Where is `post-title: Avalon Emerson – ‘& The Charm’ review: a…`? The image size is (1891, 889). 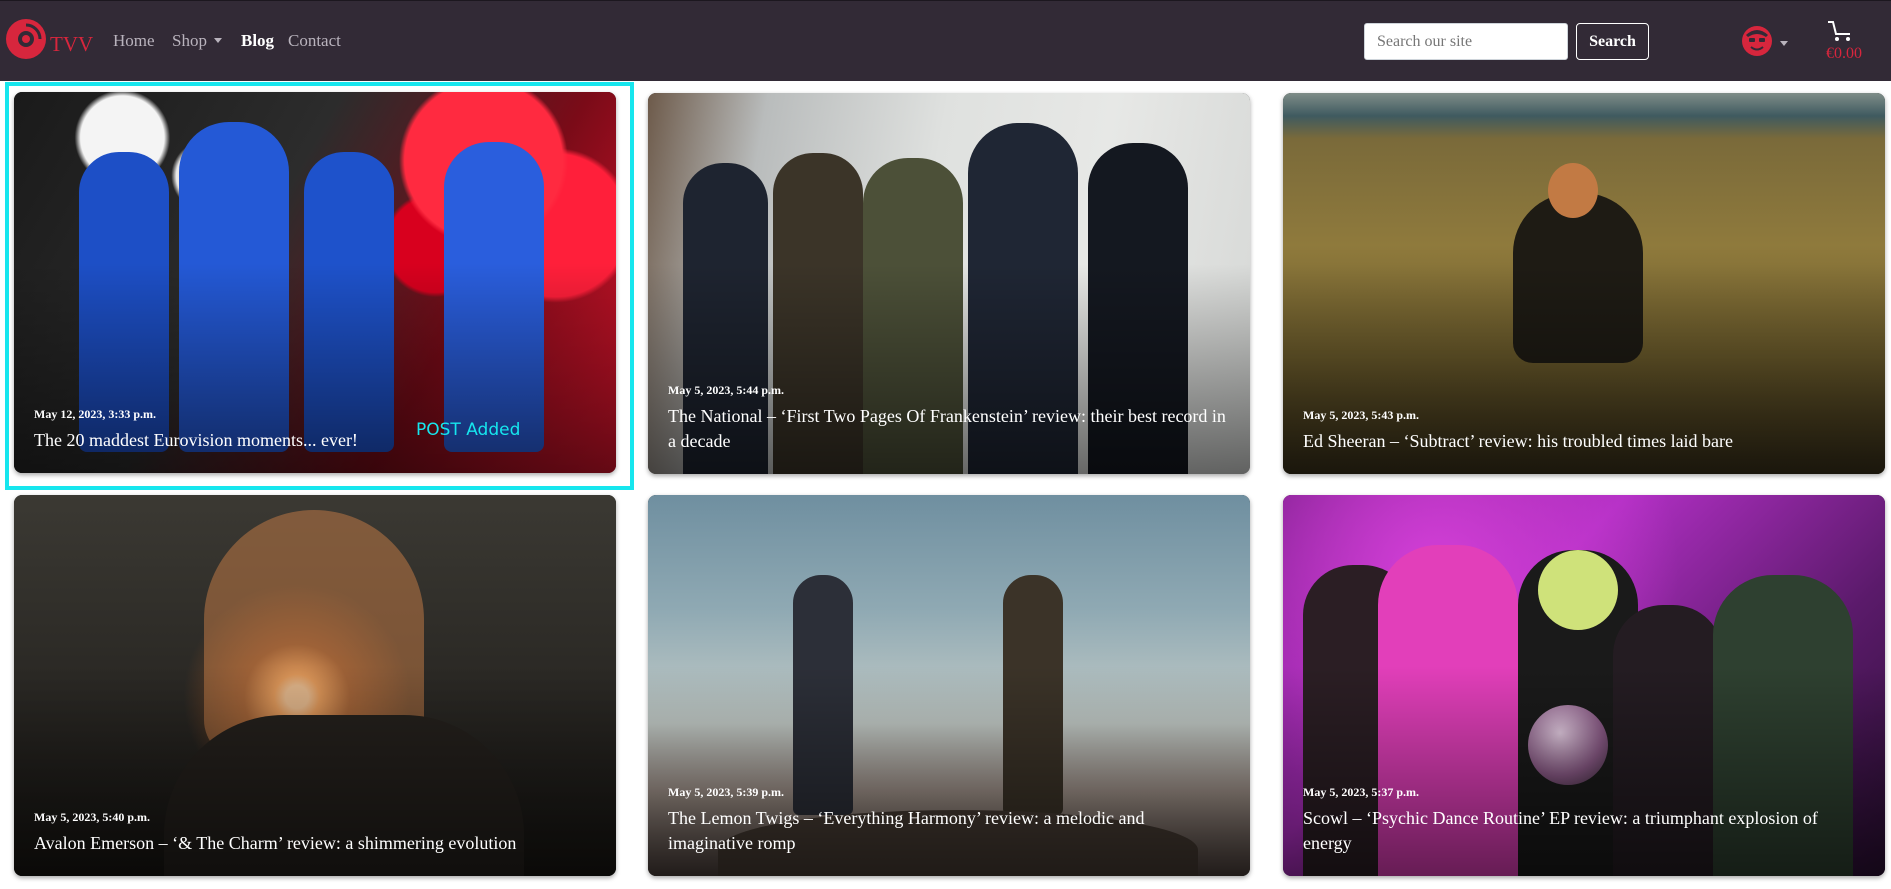 post-title: Avalon Emerson – ‘& The Charm’ review: a… is located at coordinates (315, 843).